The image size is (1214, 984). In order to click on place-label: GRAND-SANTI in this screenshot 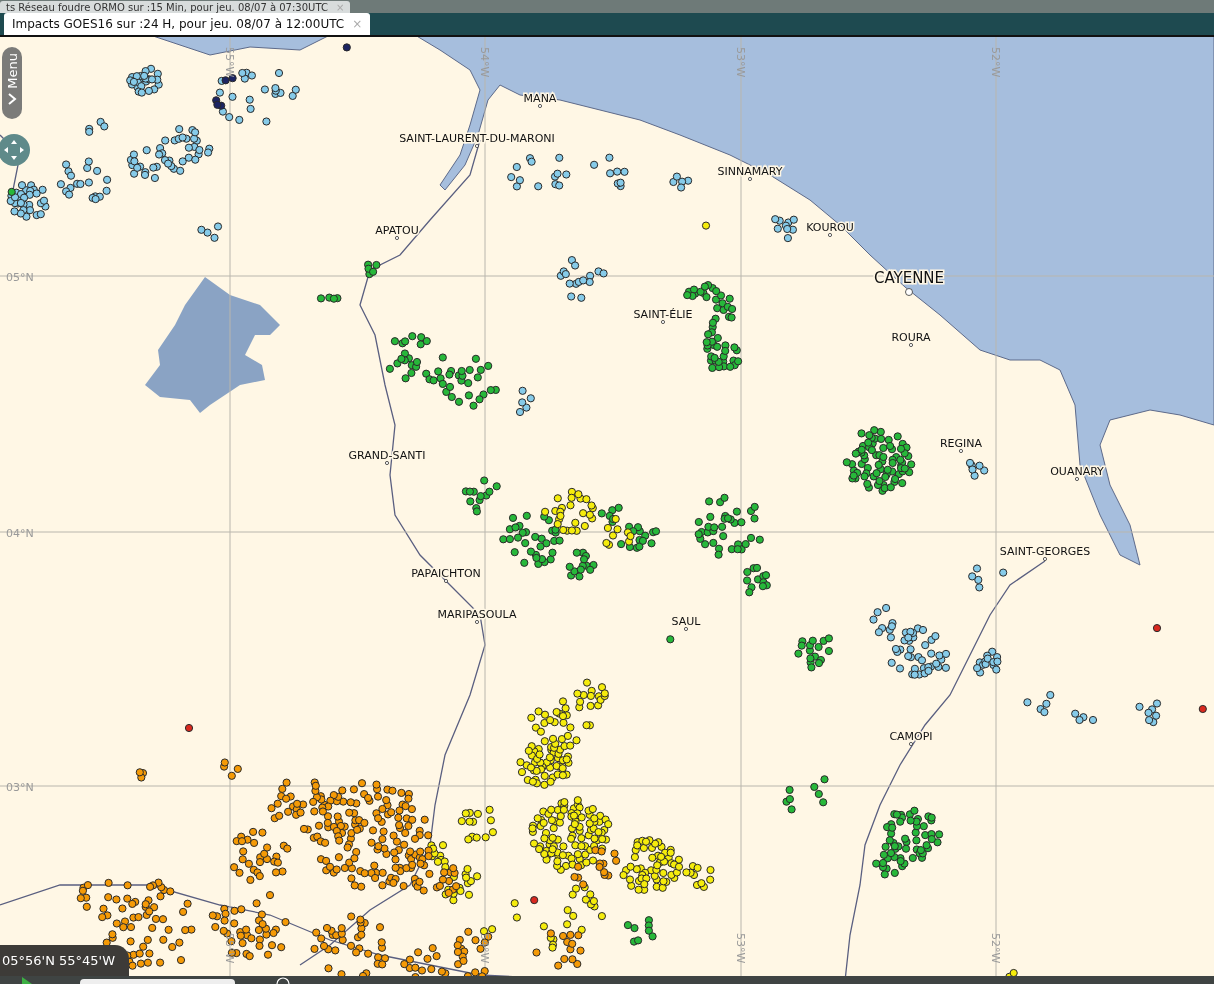, I will do `click(387, 455)`.